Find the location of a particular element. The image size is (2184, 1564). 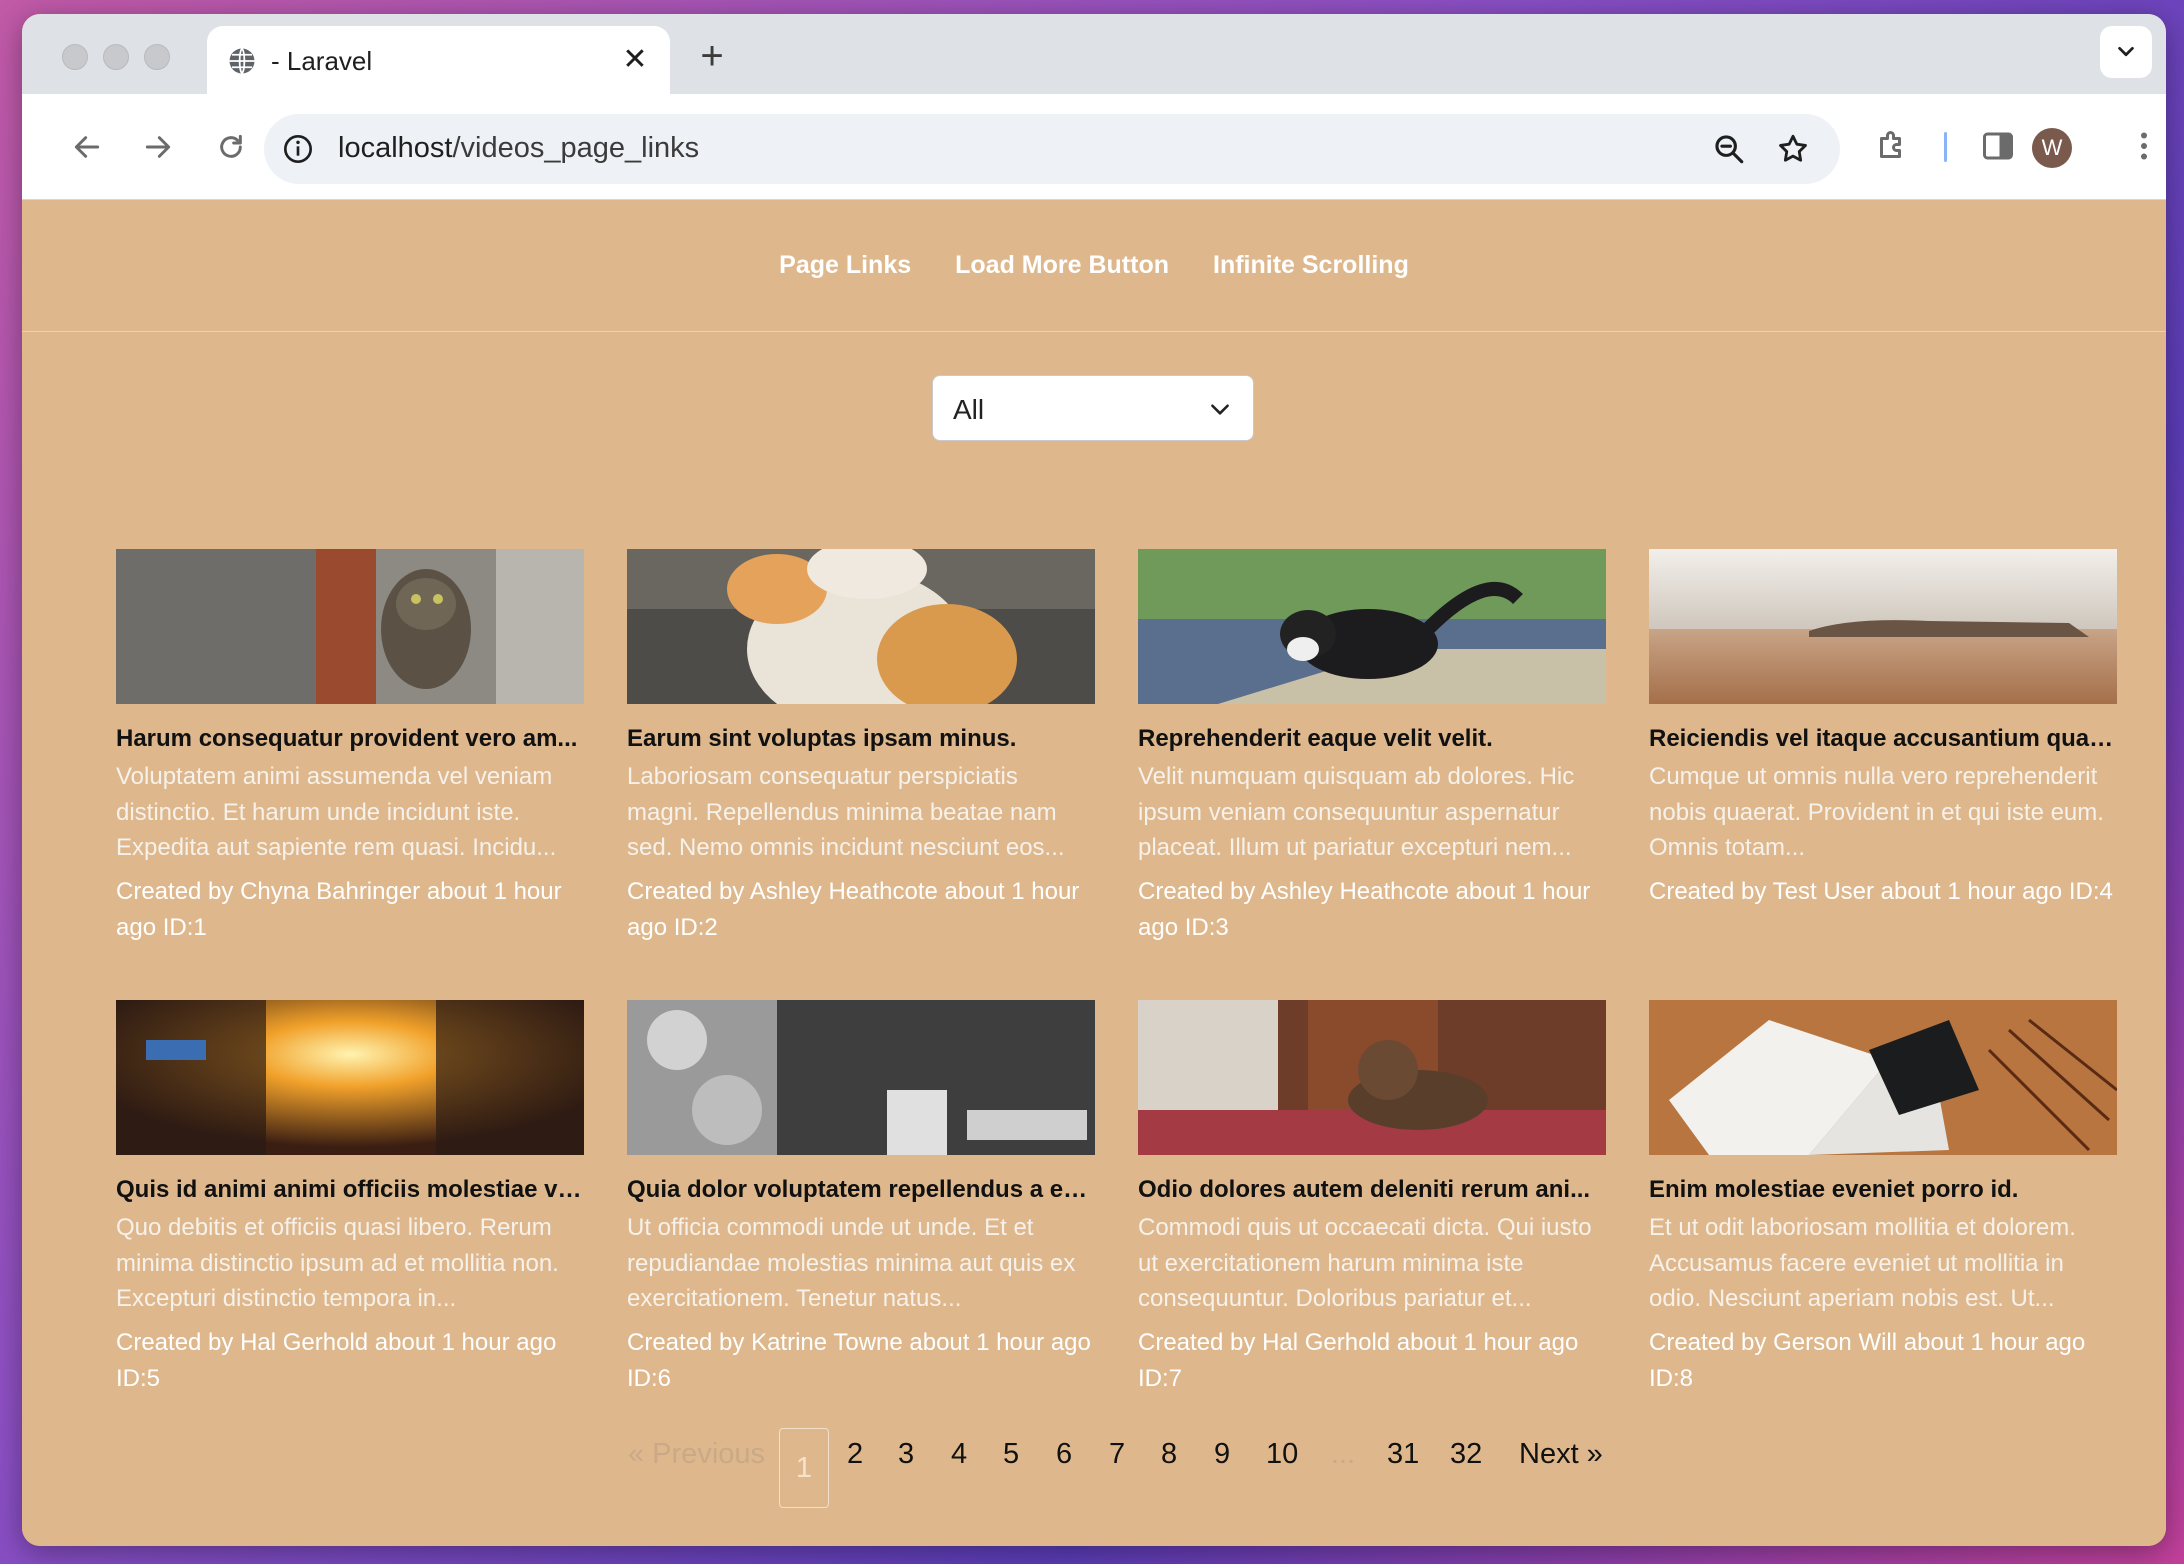

category-filter-select: All is located at coordinates (1093, 408).